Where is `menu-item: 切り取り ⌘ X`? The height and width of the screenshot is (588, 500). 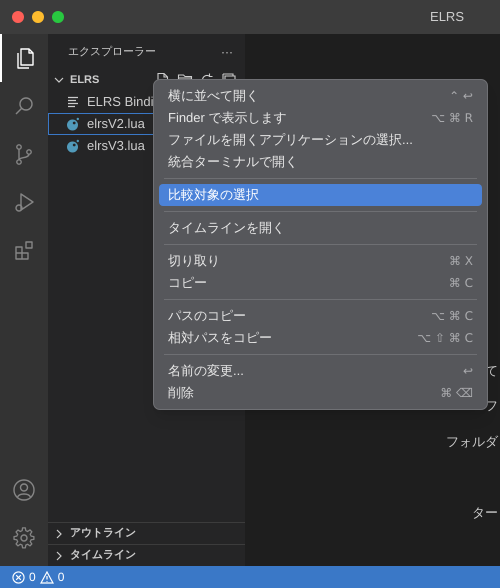 menu-item: 切り取り ⌘ X is located at coordinates (320, 261).